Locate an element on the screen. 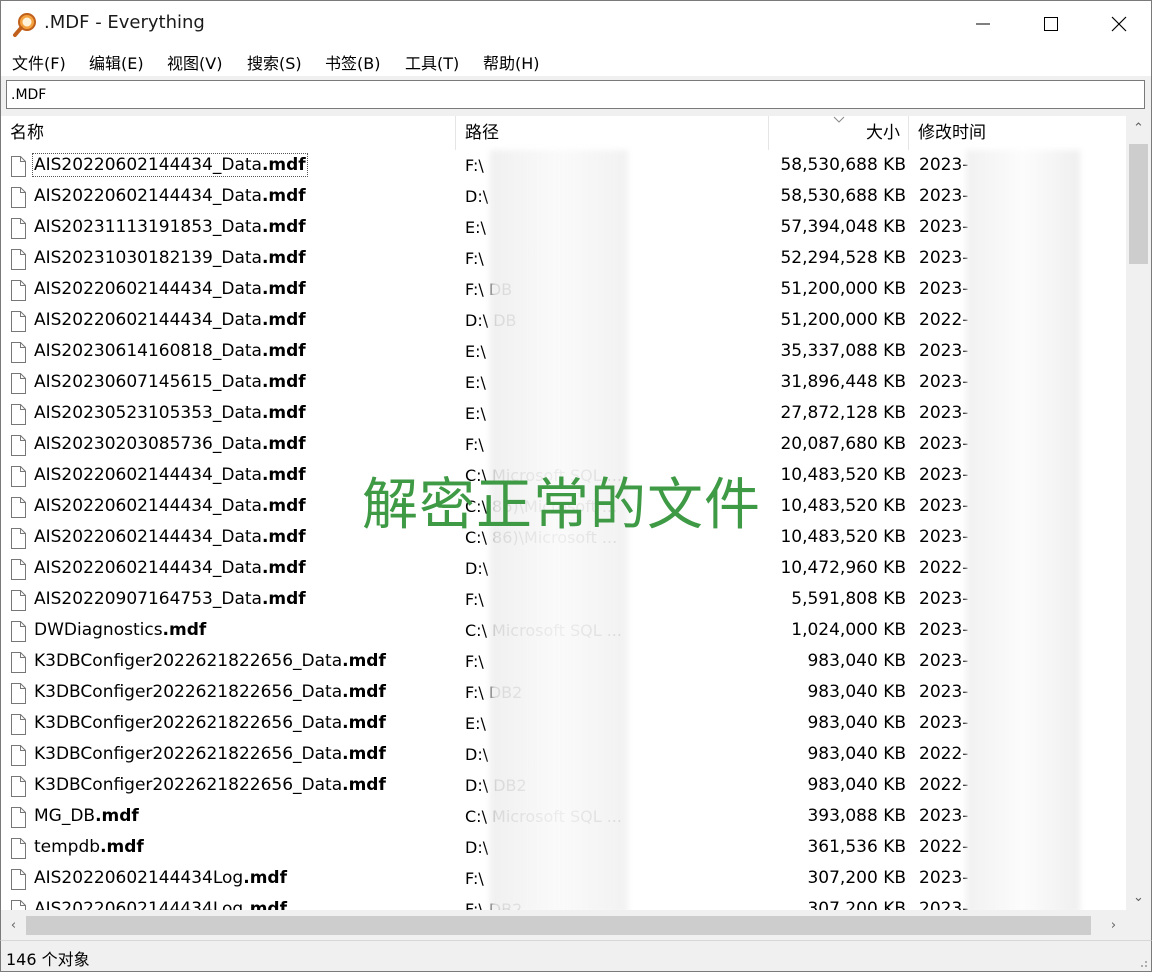 This screenshot has height=972, width=1152. column-header-date: 修改时间 is located at coordinates (1018, 133).